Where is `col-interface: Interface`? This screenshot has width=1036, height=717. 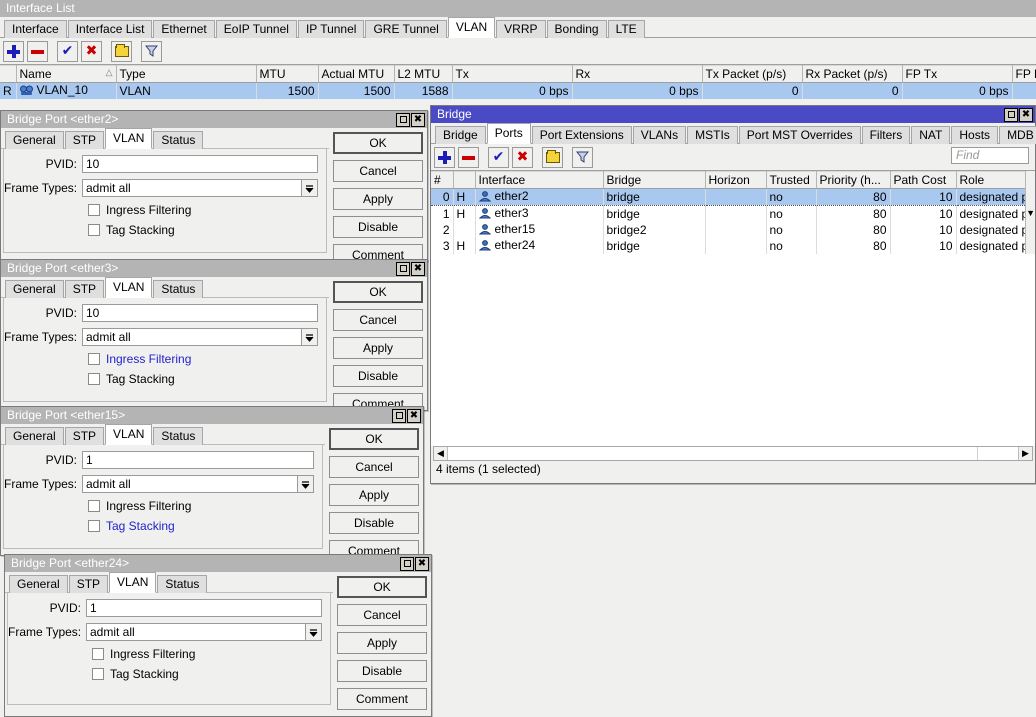
col-interface: Interface is located at coordinates (539, 180).